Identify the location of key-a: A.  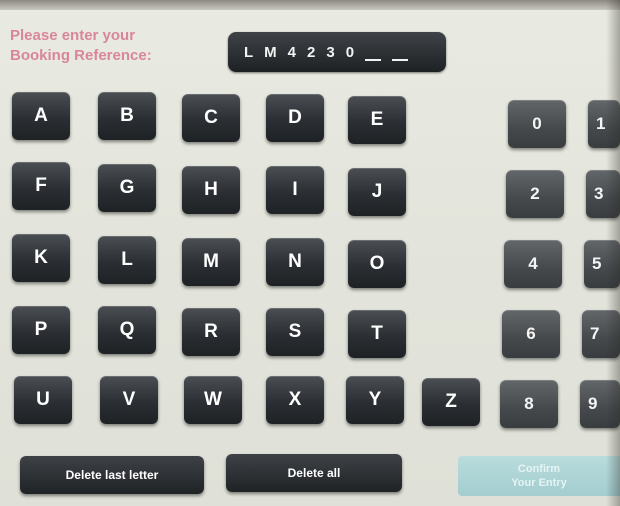
(41, 116).